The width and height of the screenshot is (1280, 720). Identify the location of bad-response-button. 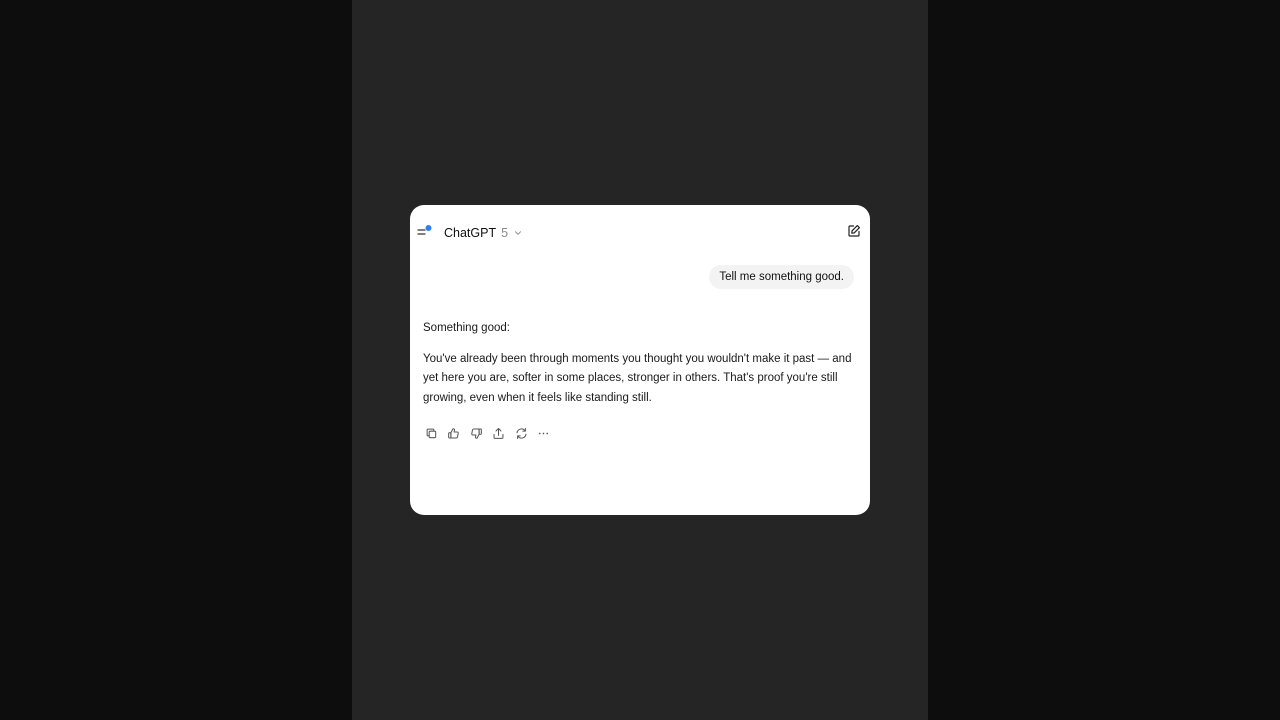
(476, 433).